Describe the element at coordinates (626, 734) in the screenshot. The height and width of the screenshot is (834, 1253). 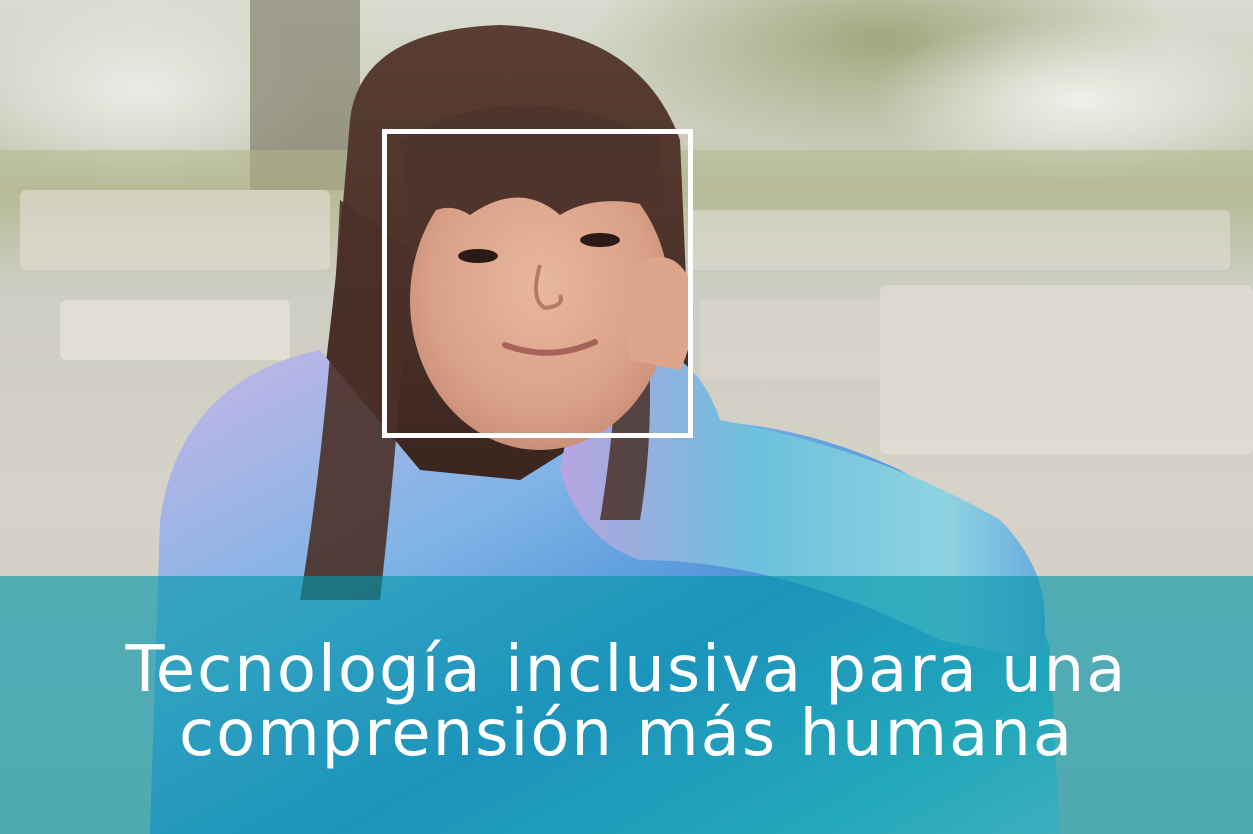
I see `headline-line-2: comprensión más humana` at that location.